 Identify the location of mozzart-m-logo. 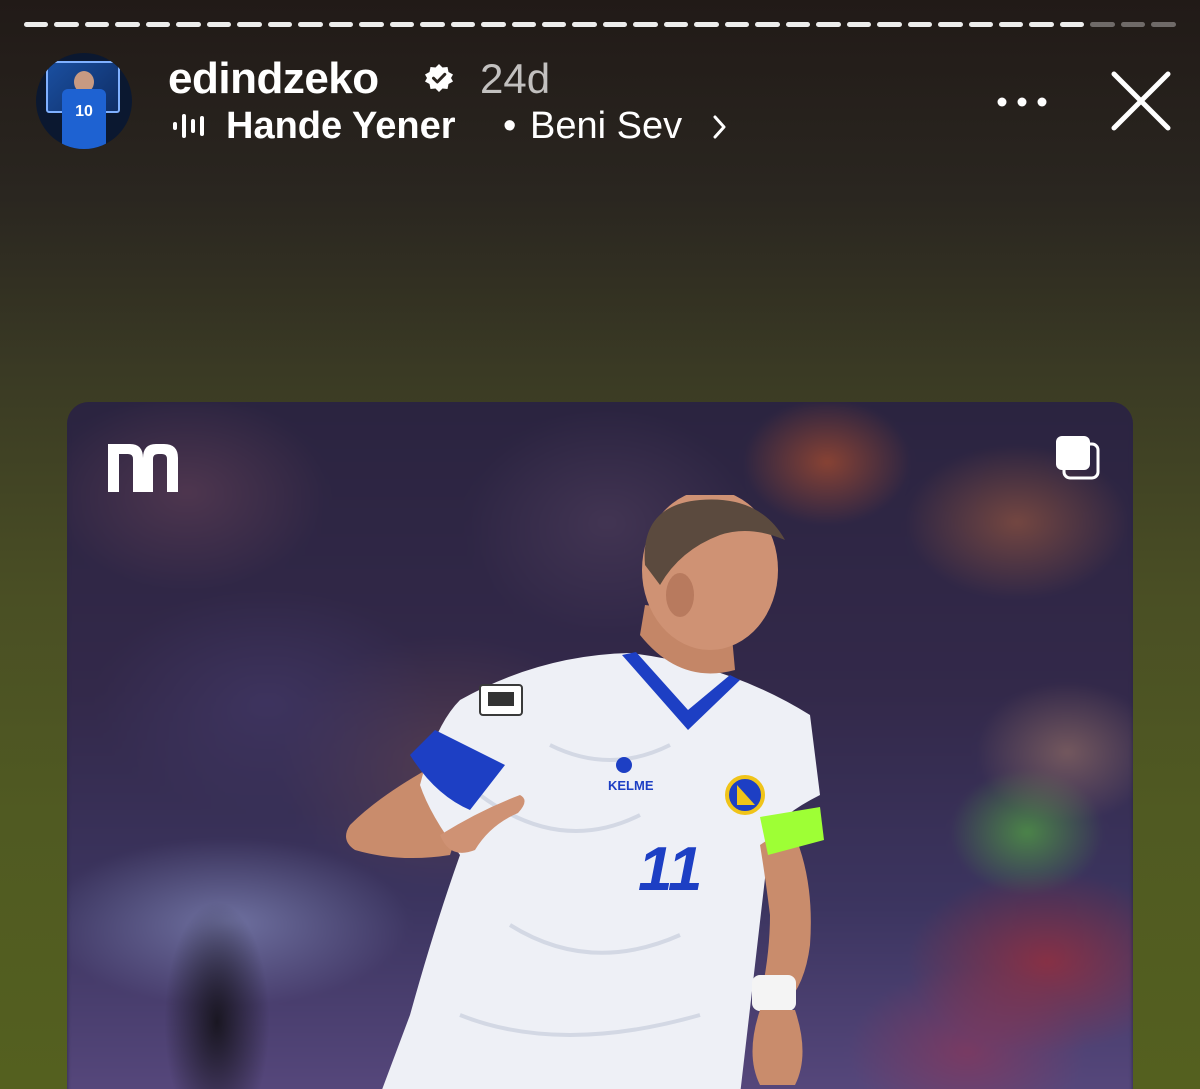
(143, 468).